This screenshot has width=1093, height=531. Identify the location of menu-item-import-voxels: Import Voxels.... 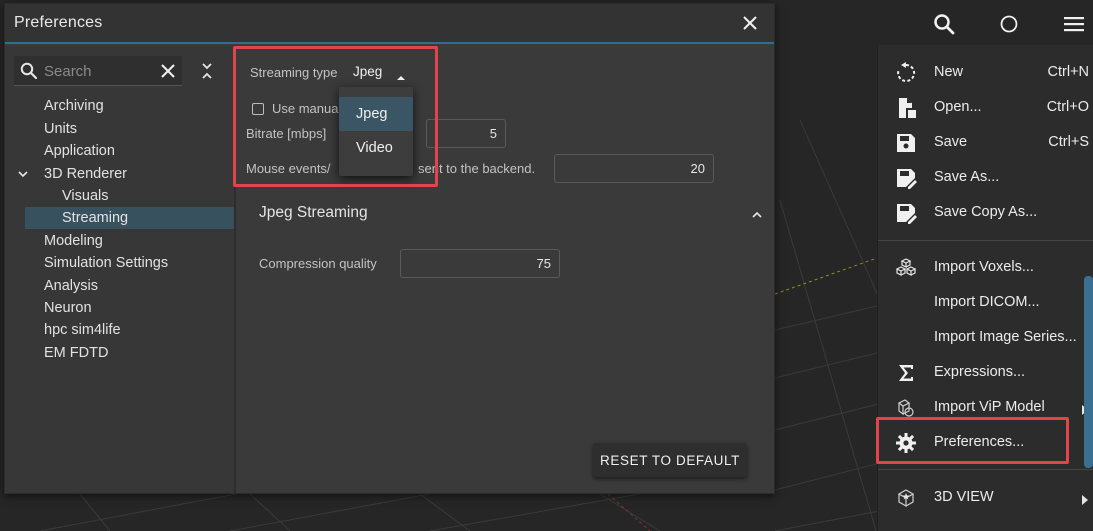
(985, 267).